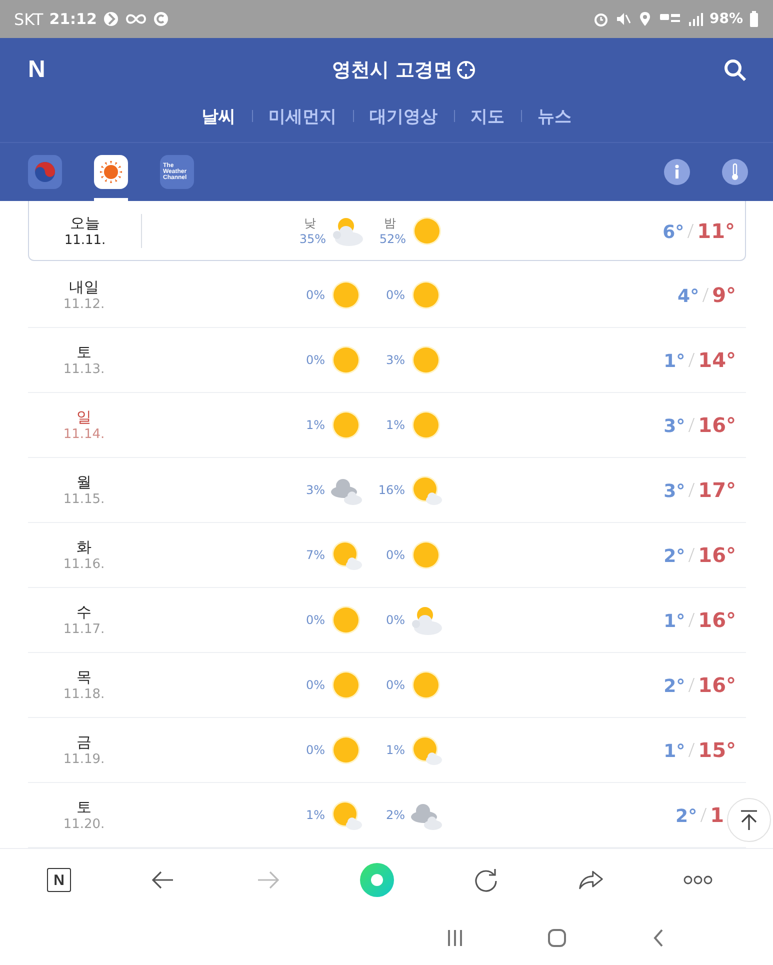 The height and width of the screenshot is (965, 773). Describe the element at coordinates (391, 490) in the screenshot. I see `rain-chance: 16%` at that location.